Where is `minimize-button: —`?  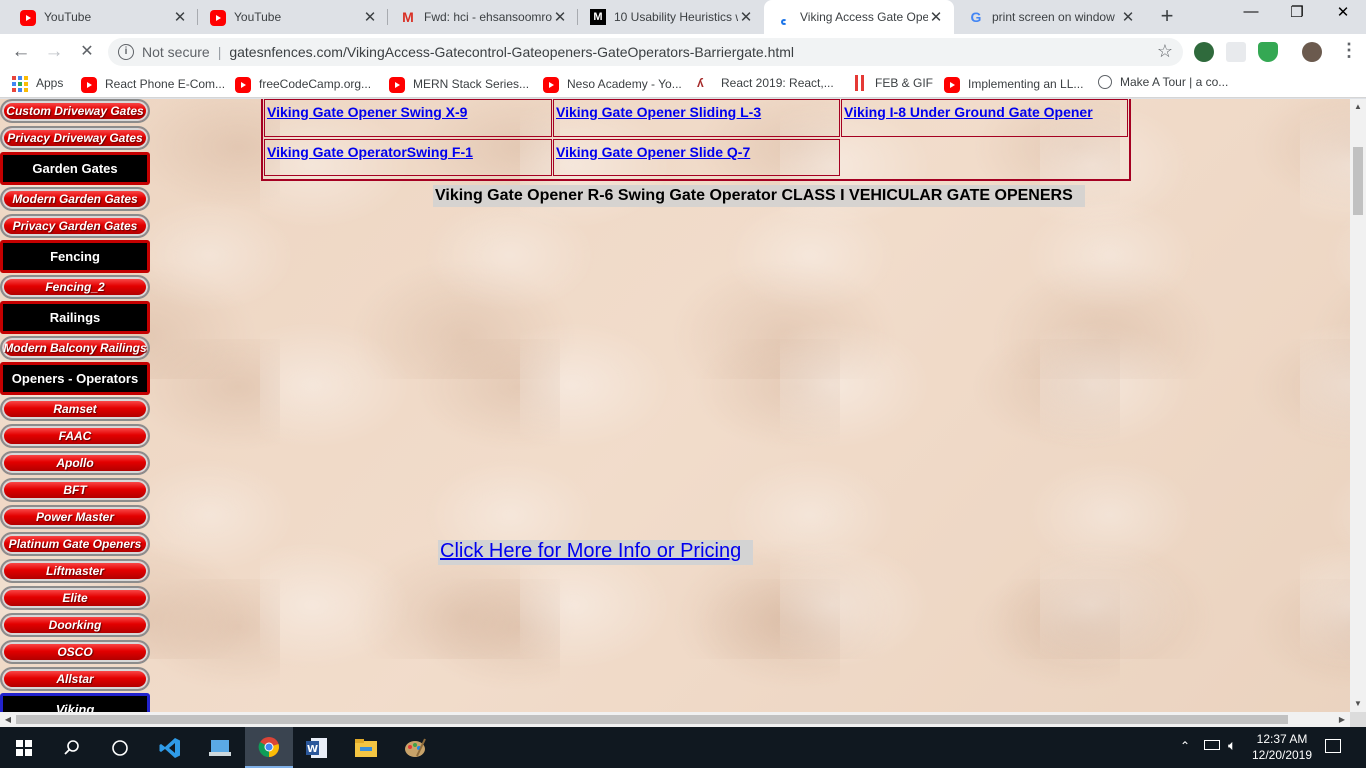 minimize-button: — is located at coordinates (1251, 11).